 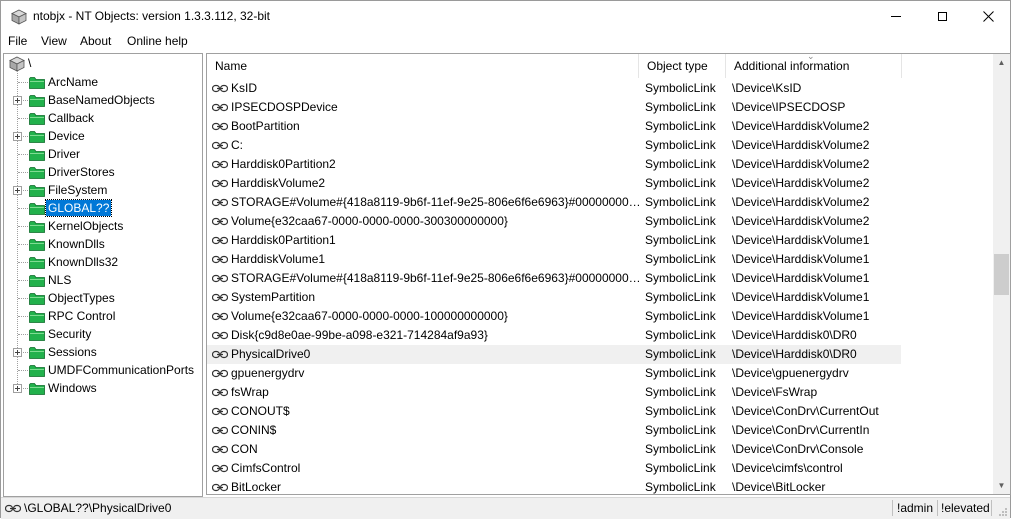 I want to click on status-elevated: !elevated, so click(x=965, y=508).